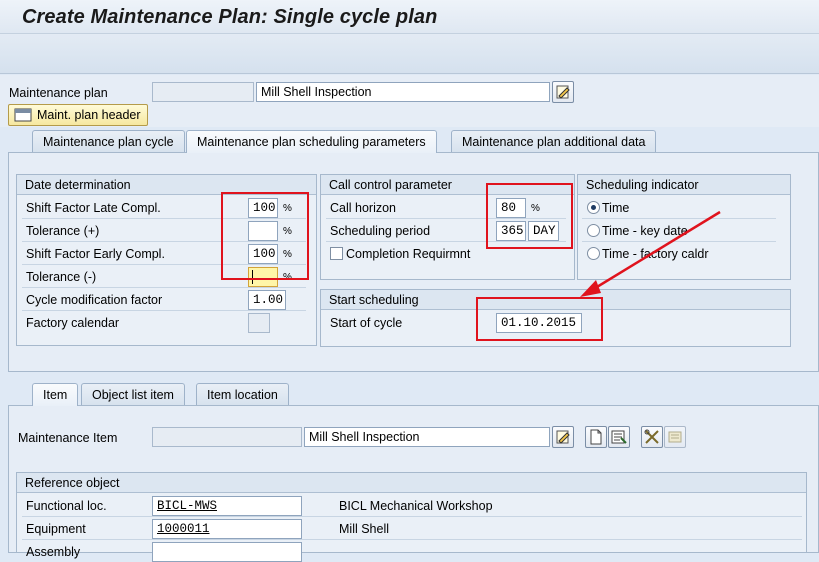  Describe the element at coordinates (652, 437) in the screenshot. I see `tools-icon` at that location.